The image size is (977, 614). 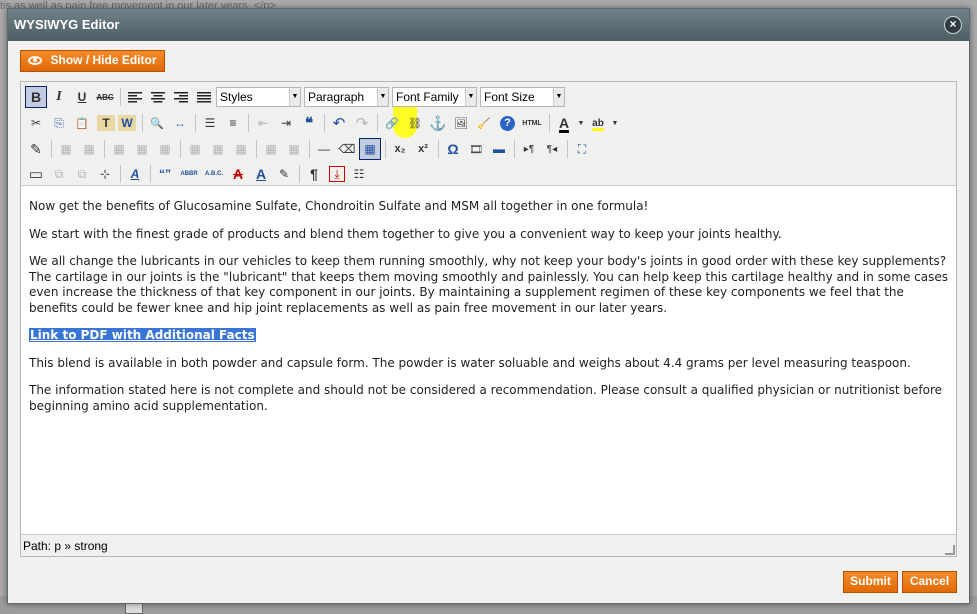 I want to click on font-family-select: Font Family ▼, so click(x=434, y=97).